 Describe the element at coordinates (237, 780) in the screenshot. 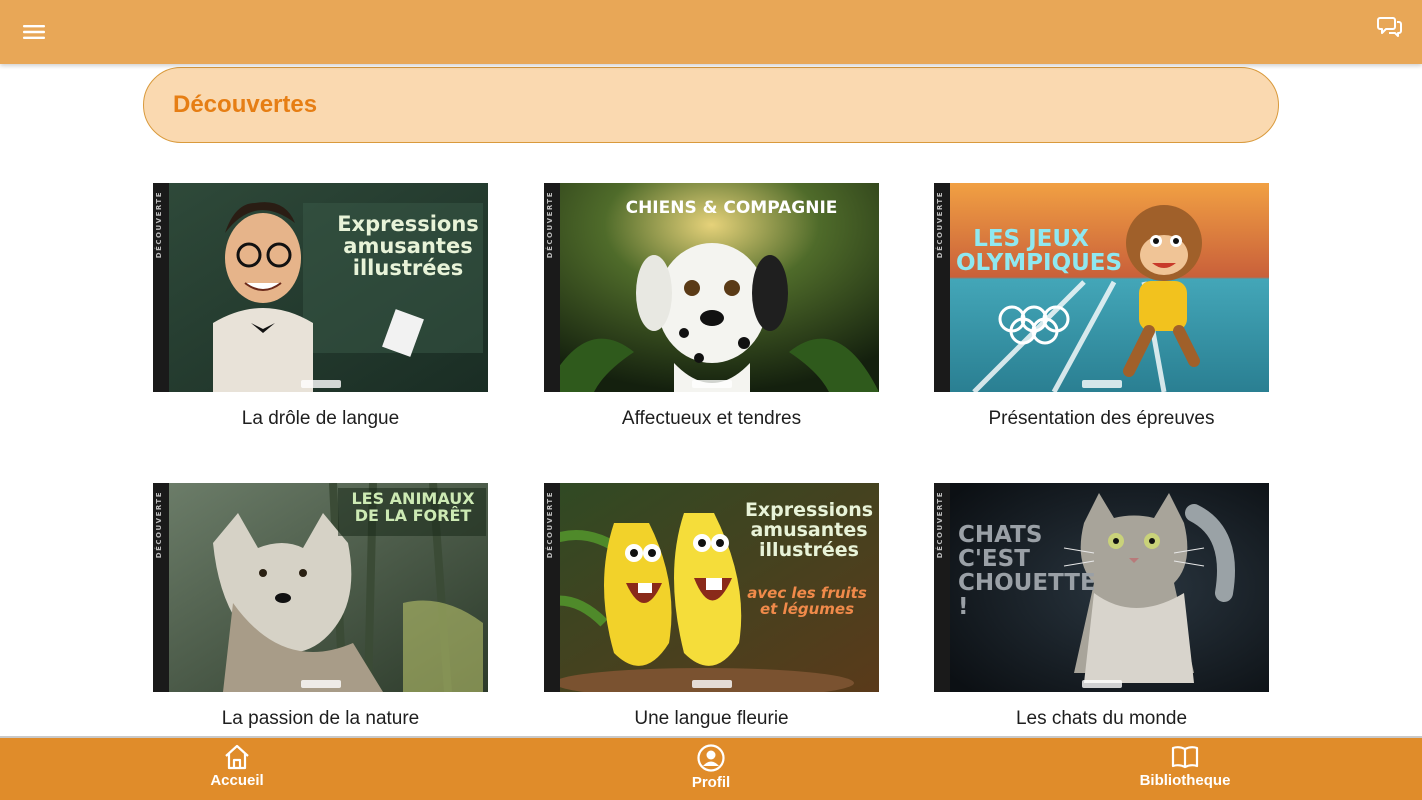

I see `nav-label: Accueil` at that location.